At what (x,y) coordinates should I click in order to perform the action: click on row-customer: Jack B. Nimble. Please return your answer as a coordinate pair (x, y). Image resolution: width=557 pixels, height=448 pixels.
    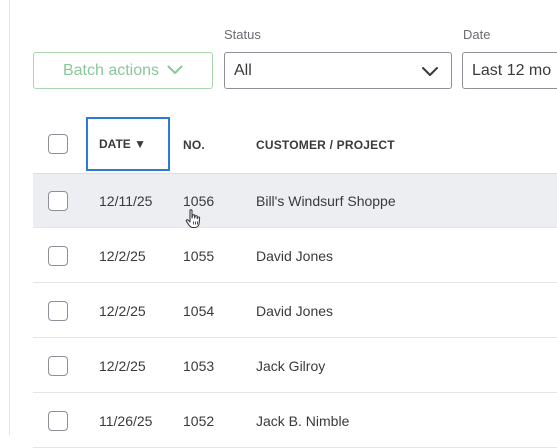
    Looking at the image, I should click on (302, 421).